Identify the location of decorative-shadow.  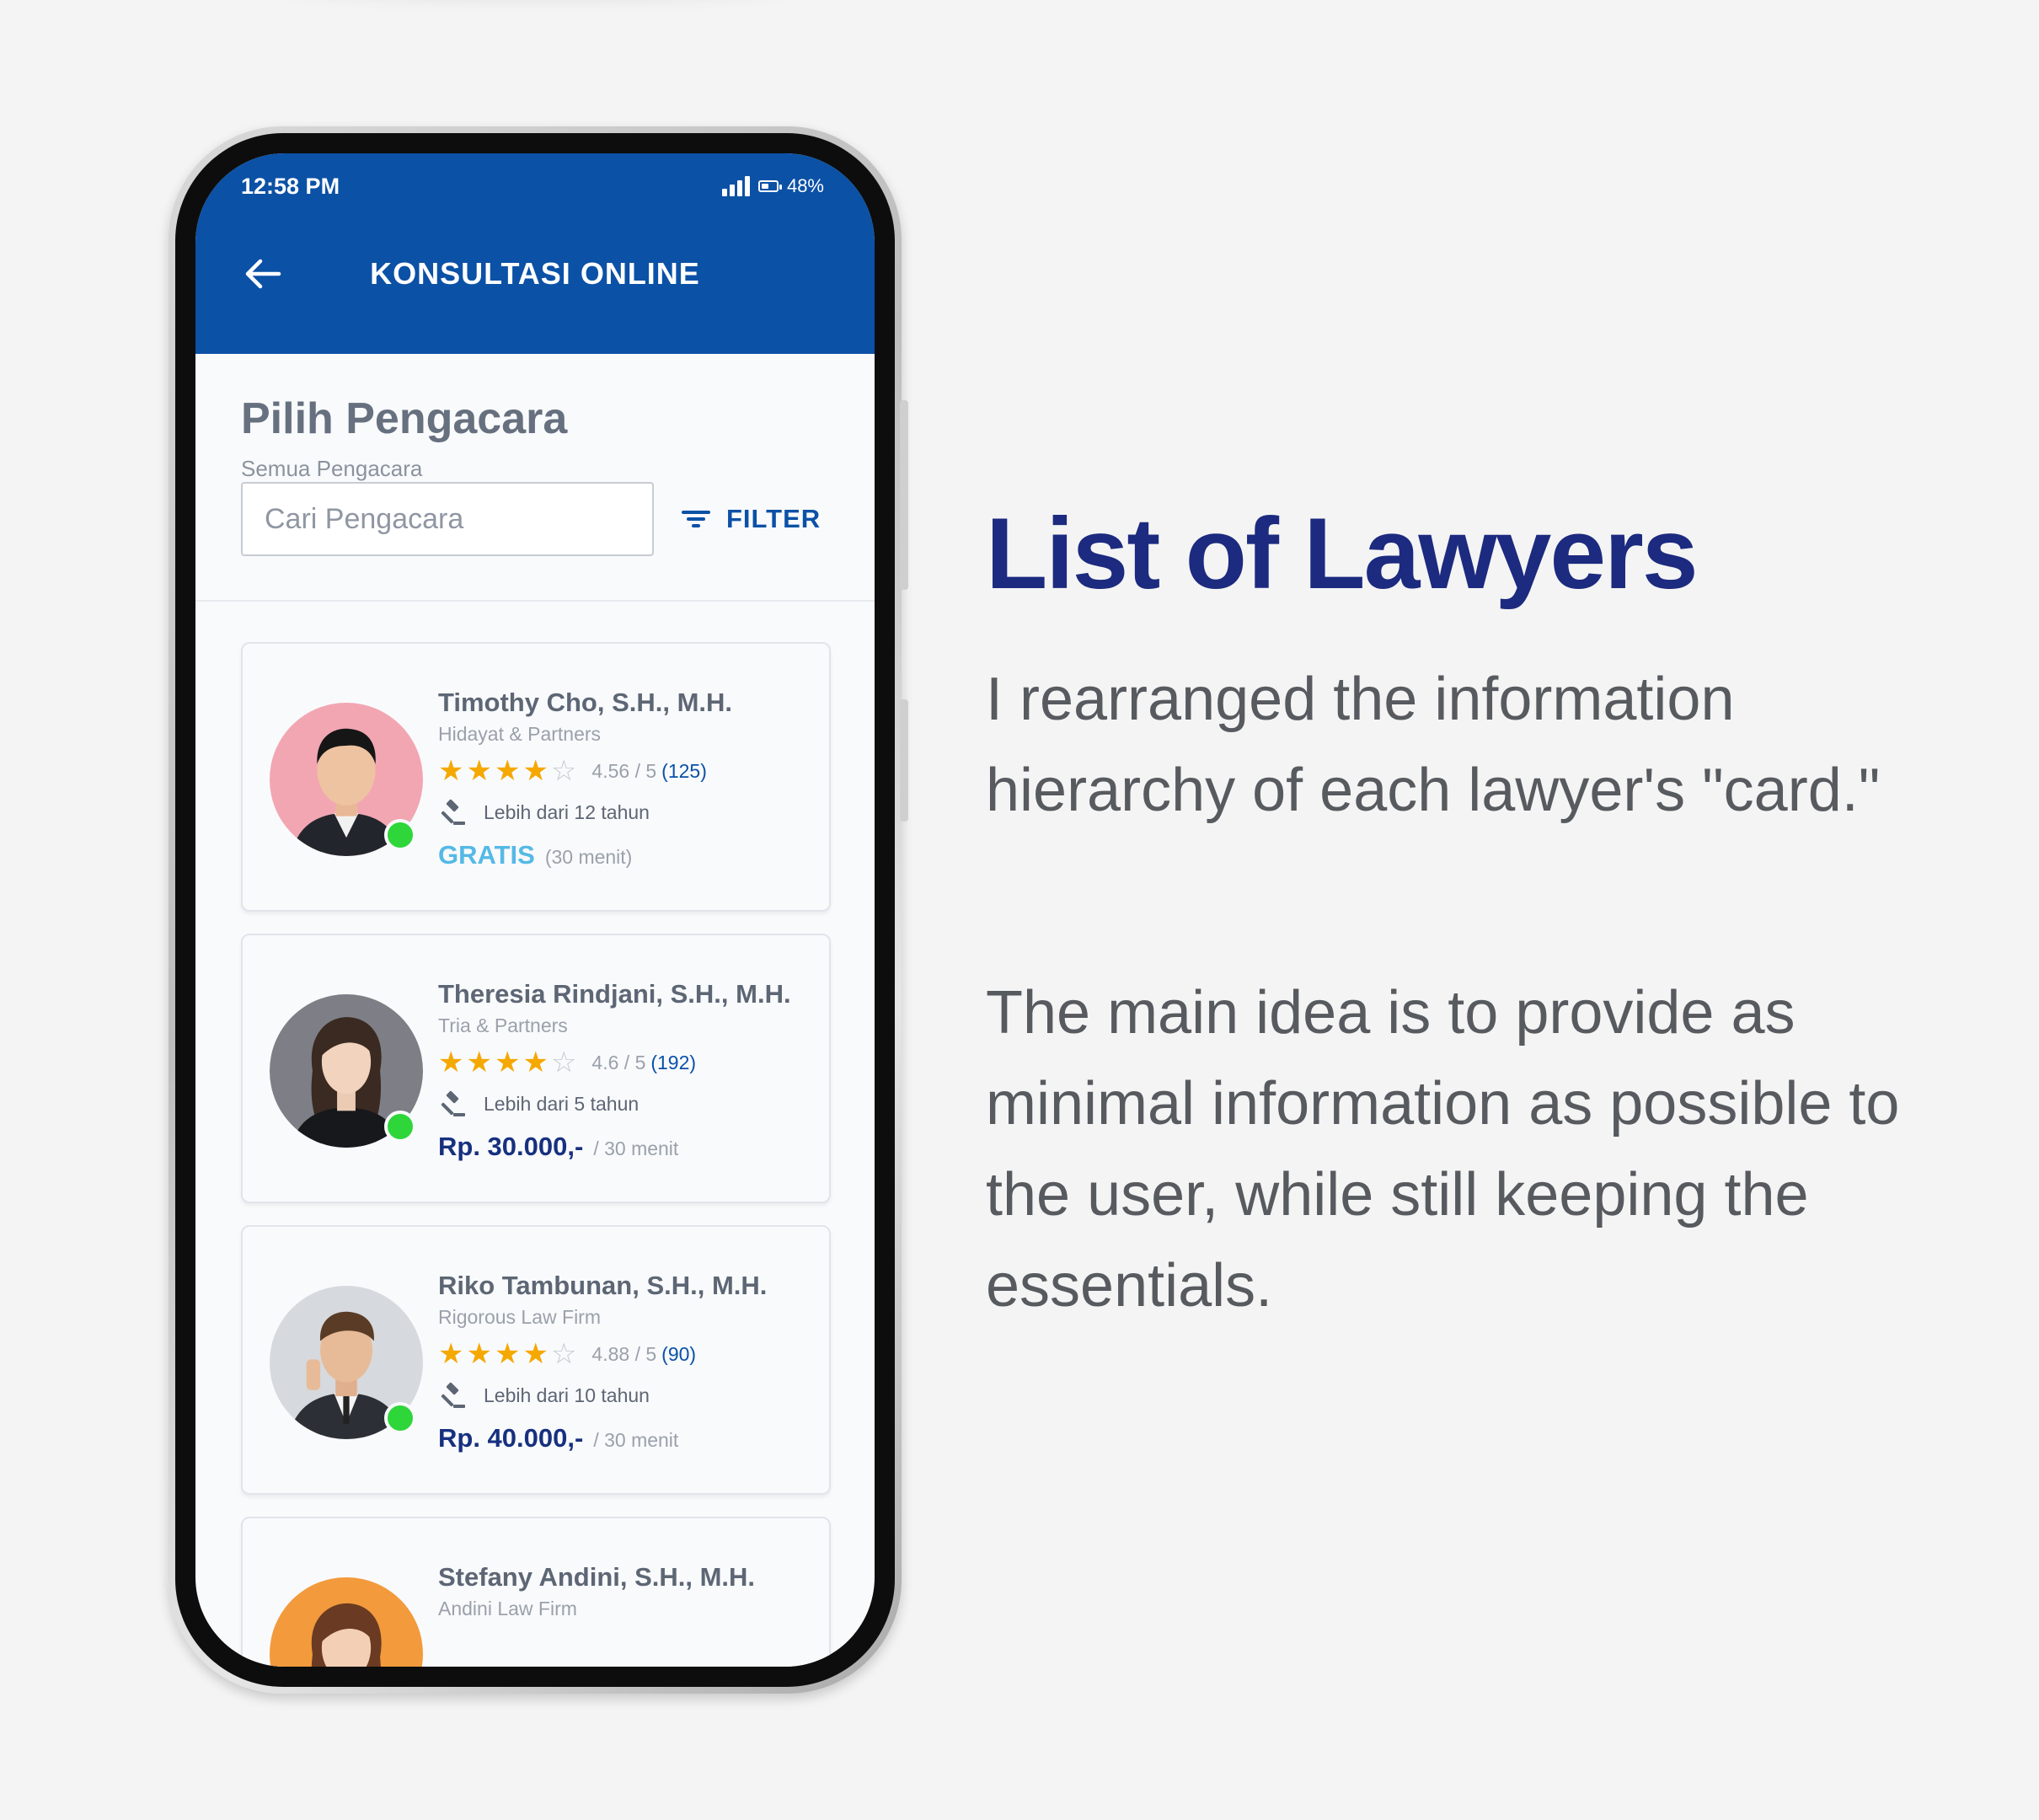
(539, 1).